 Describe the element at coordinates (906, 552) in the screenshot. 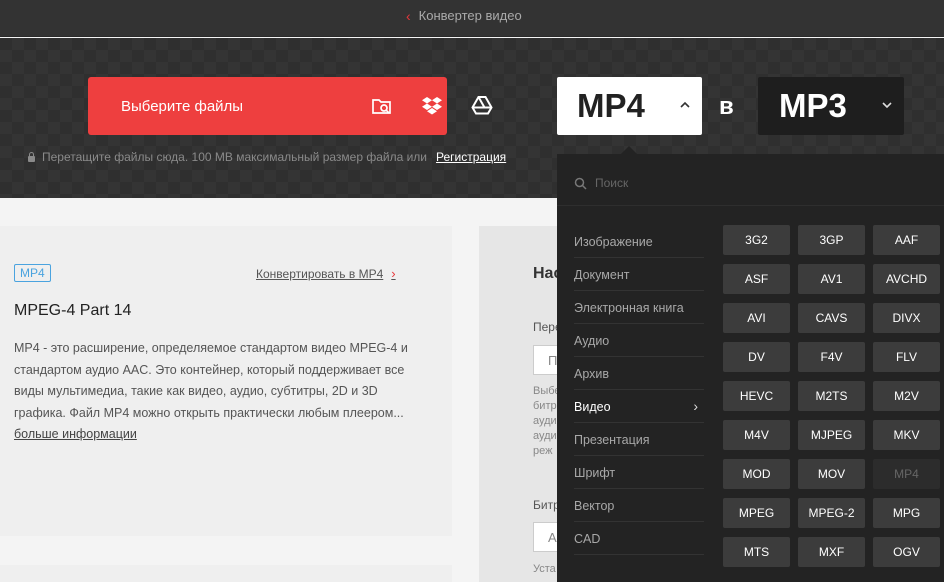

I see `format-button: OGV` at that location.